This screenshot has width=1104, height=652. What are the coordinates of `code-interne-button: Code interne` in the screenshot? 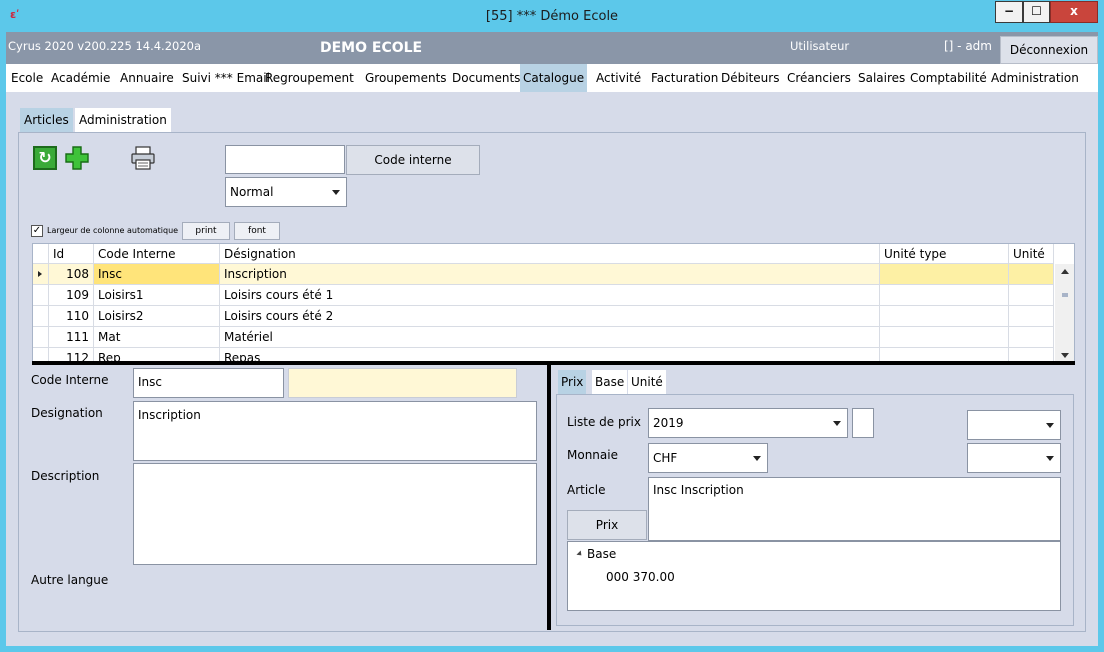 It's located at (413, 160).